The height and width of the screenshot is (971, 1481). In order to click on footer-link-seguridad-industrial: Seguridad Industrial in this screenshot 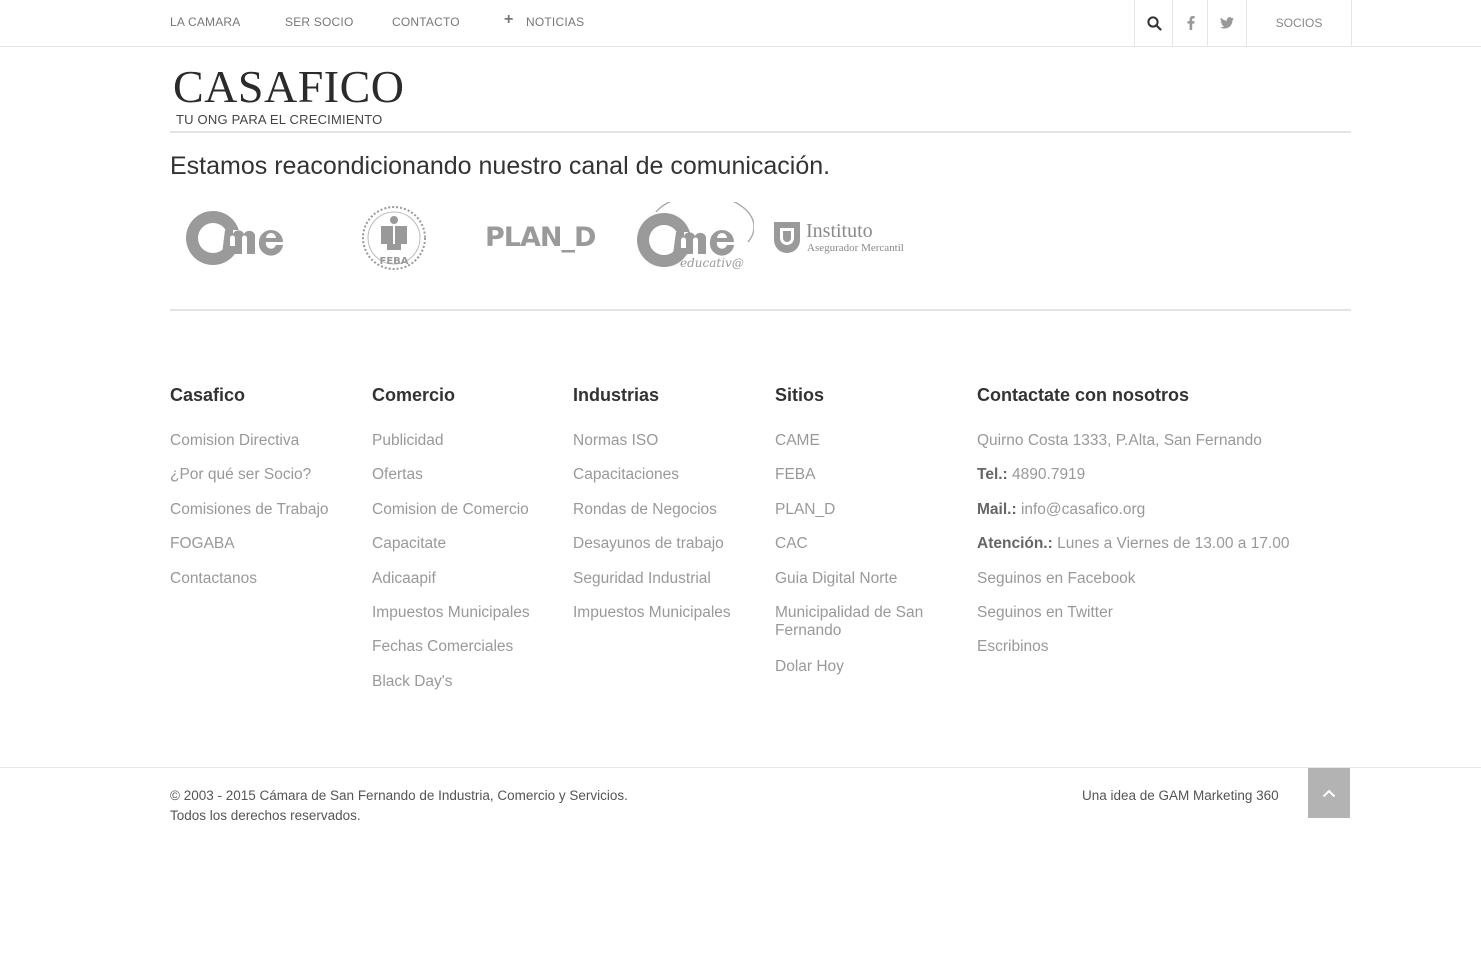, I will do `click(652, 587)`.